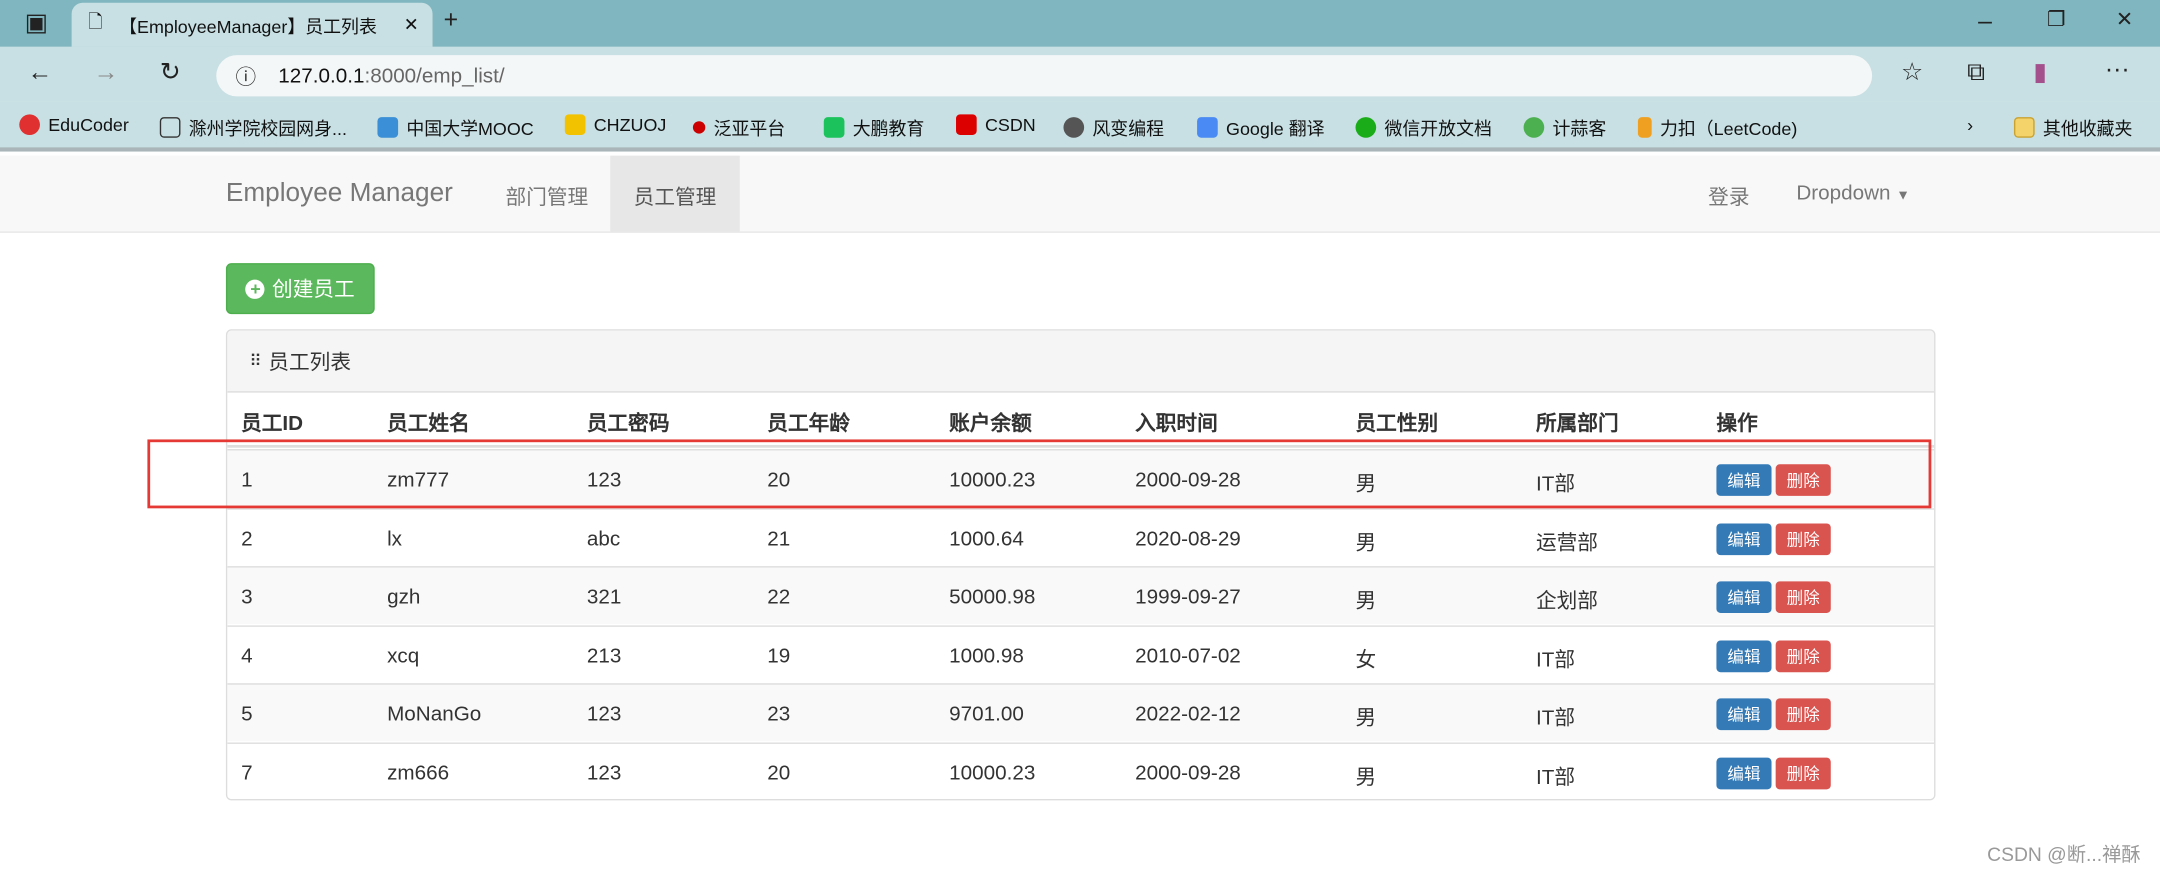 The width and height of the screenshot is (2160, 873). Describe the element at coordinates (2056, 19) in the screenshot. I see `restore-icon: ❐` at that location.